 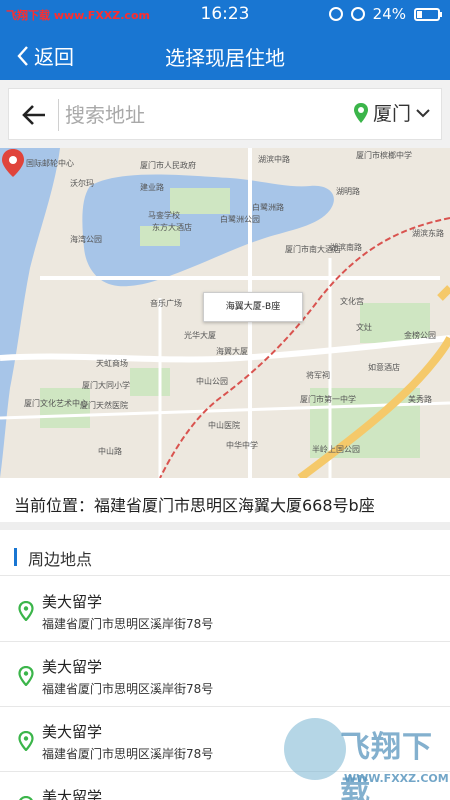 What do you see at coordinates (315, 749) in the screenshot?
I see `watermark-logo-icon` at bounding box center [315, 749].